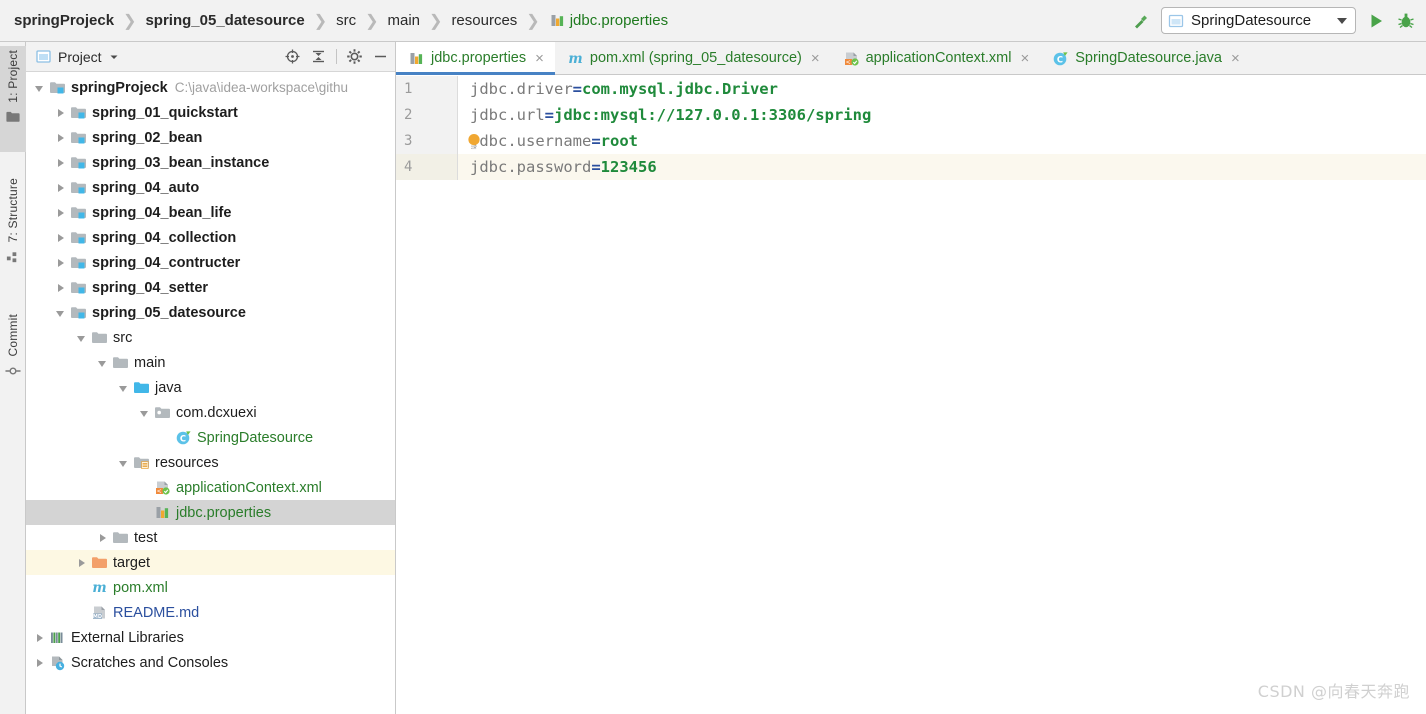  What do you see at coordinates (141, 462) in the screenshot?
I see `resources-root-folder-icon` at bounding box center [141, 462].